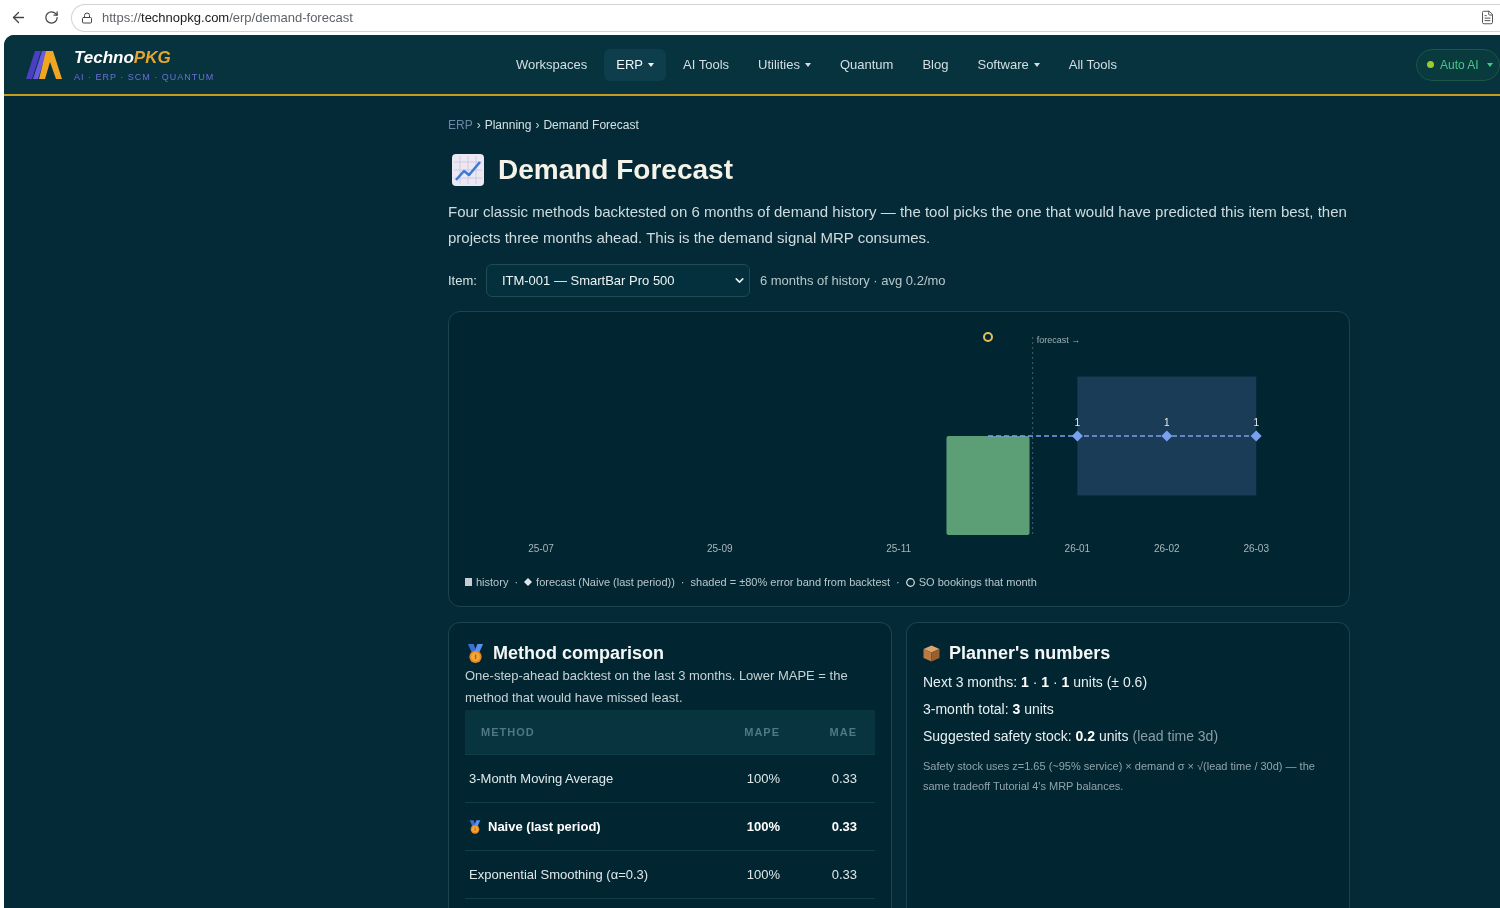  I want to click on axis-label: 26-02, so click(1167, 548).